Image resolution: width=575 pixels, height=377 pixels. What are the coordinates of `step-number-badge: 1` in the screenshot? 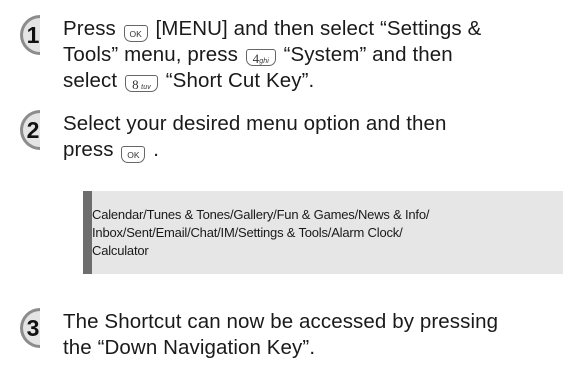 It's located at (33, 35).